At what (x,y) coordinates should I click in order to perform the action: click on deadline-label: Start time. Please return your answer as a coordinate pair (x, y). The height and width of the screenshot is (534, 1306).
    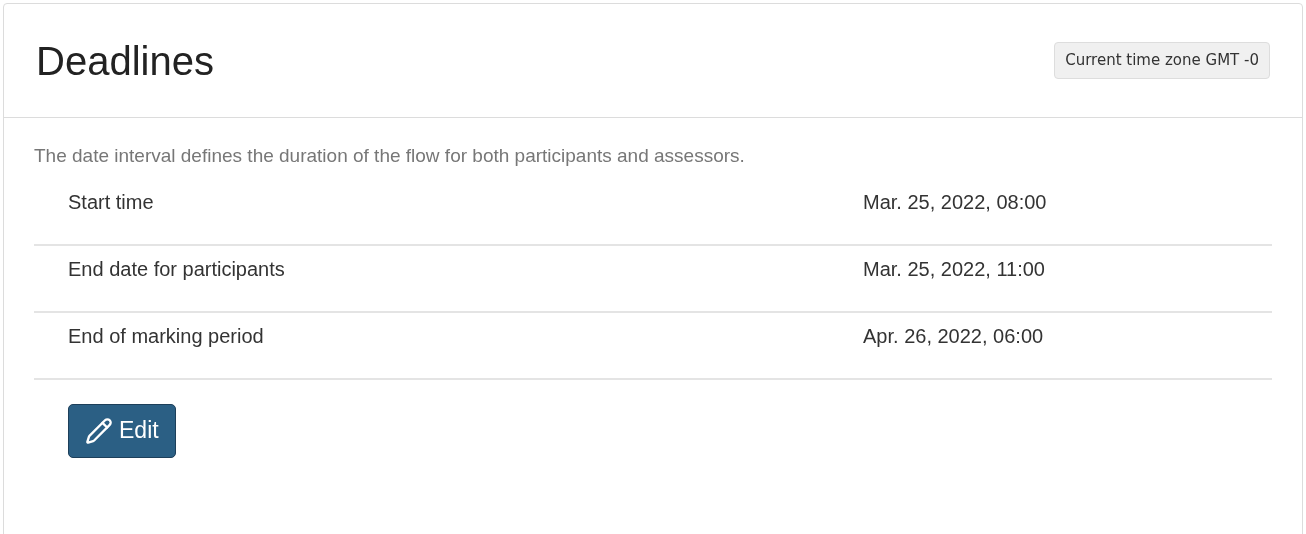
    Looking at the image, I should click on (111, 202).